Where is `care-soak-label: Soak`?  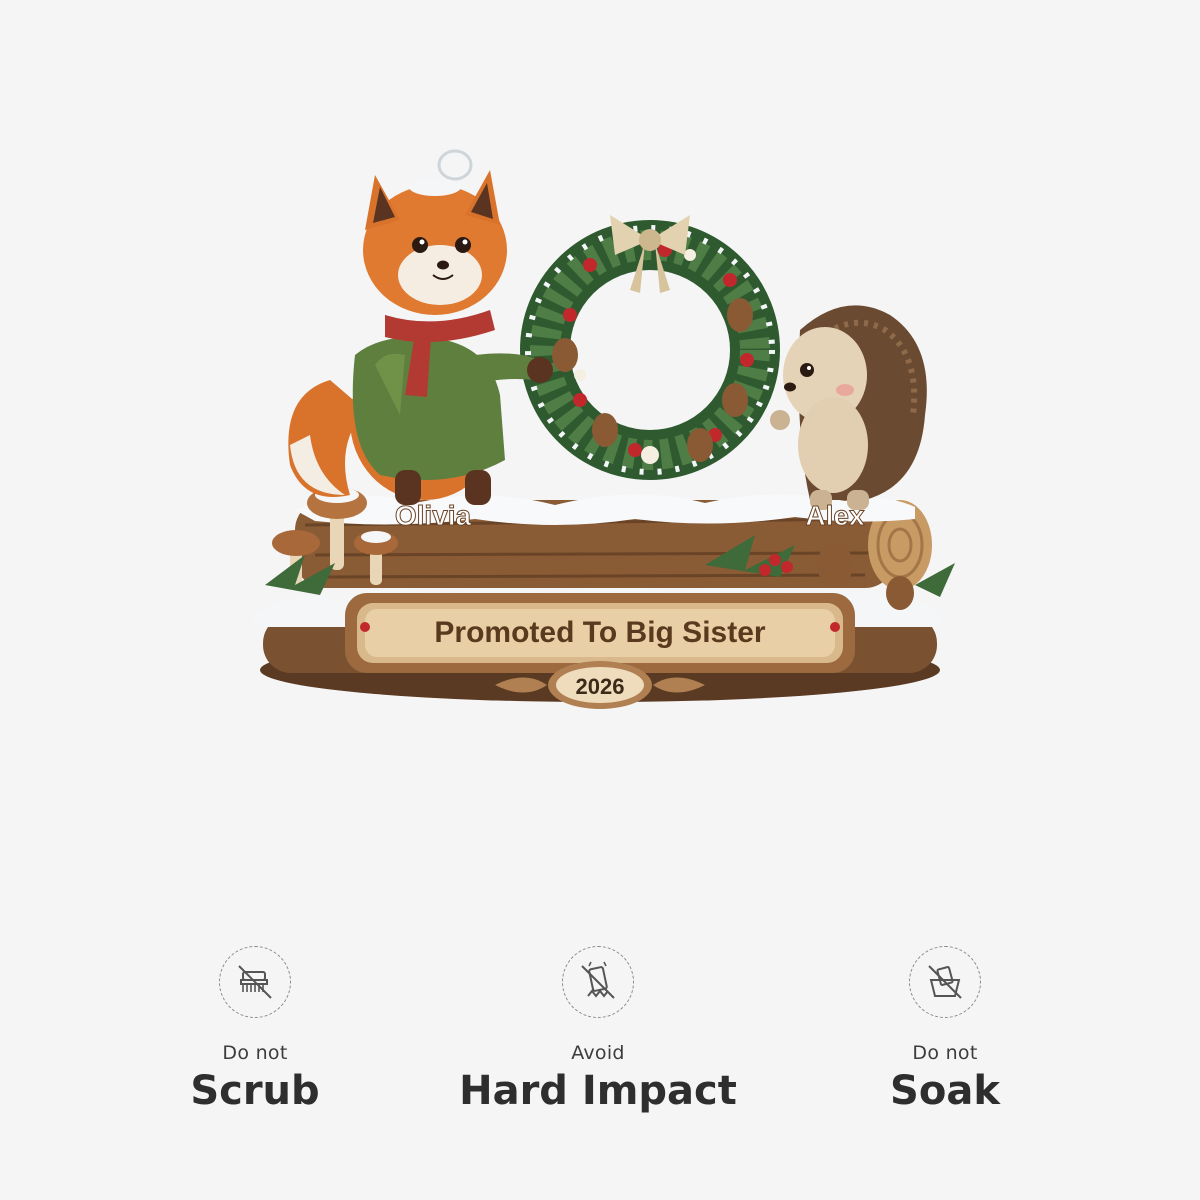 care-soak-label: Soak is located at coordinates (945, 1091).